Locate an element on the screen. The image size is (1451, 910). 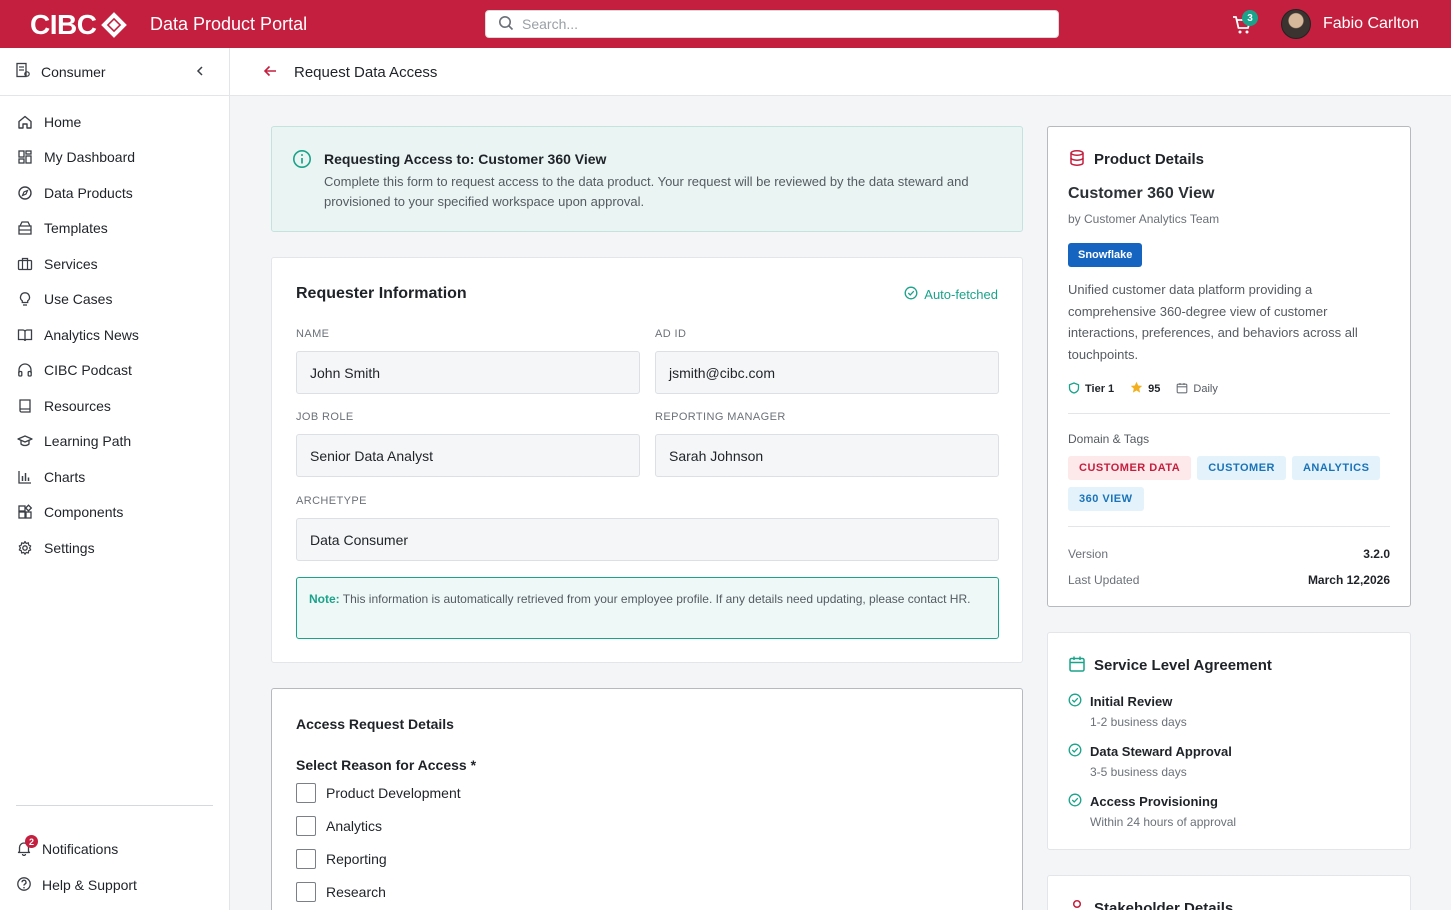
calendar-icon is located at coordinates (1077, 665).